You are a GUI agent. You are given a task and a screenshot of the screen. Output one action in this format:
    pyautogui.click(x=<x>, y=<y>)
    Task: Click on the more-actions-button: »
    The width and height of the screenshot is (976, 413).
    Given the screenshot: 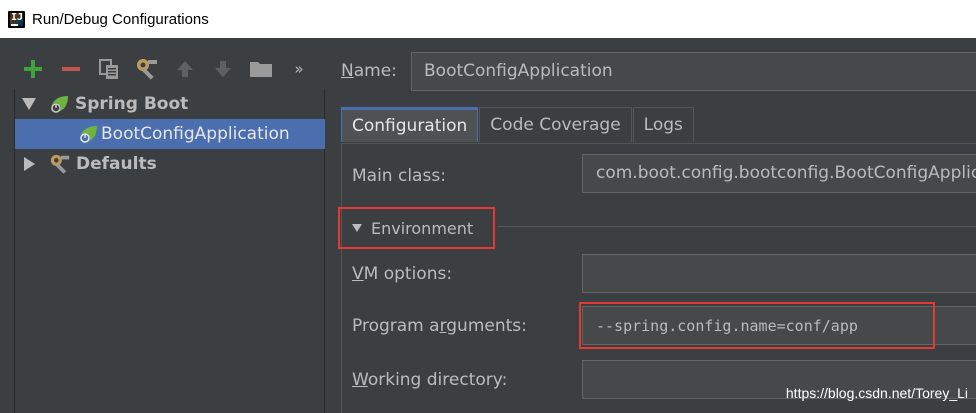 What is the action you would take?
    pyautogui.click(x=299, y=69)
    